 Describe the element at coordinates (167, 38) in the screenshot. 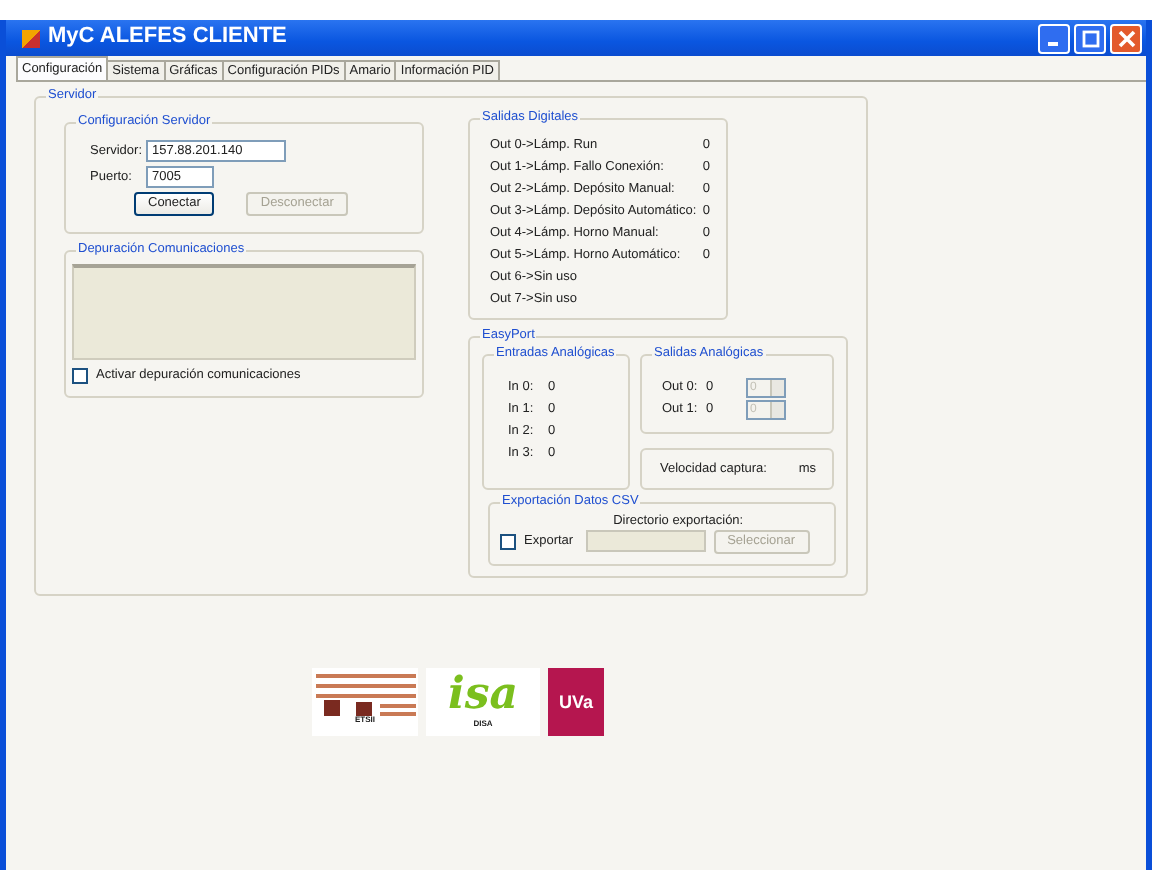

I see `window-title: MyC ALEFES CLIENTE` at that location.